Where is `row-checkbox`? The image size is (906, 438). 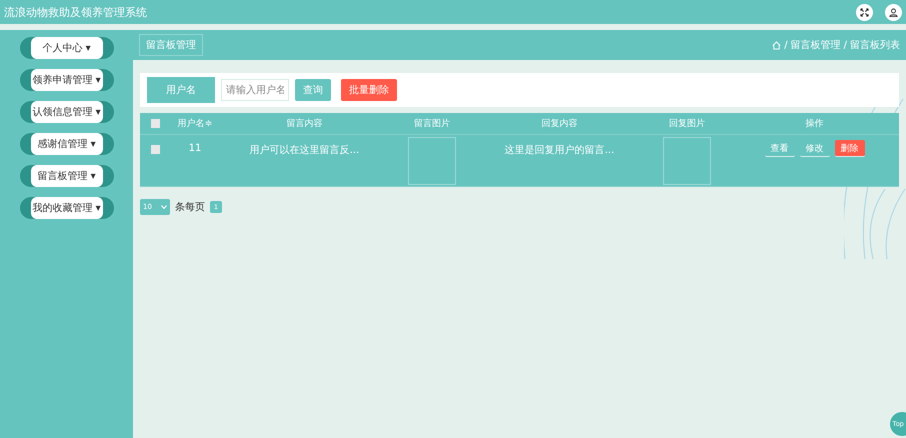
row-checkbox is located at coordinates (155, 149).